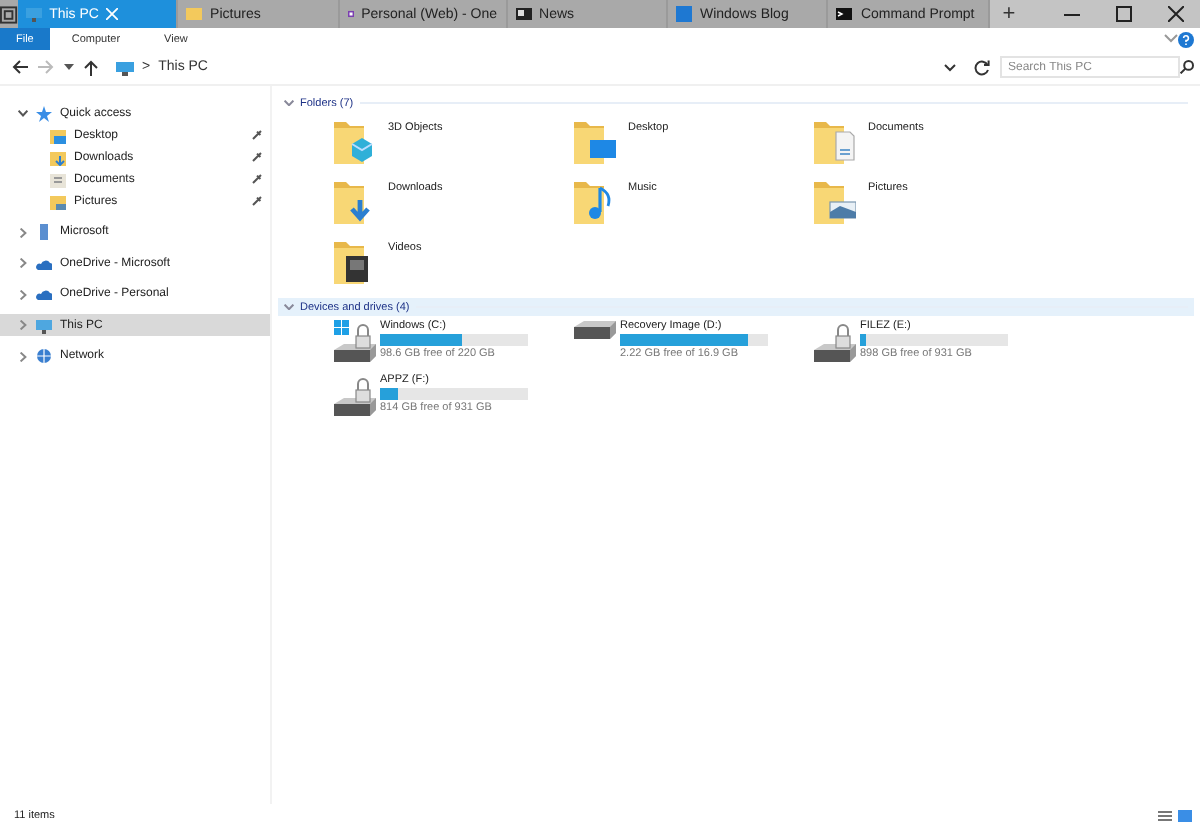  Describe the element at coordinates (1187, 67) in the screenshot. I see `search-icon` at that location.